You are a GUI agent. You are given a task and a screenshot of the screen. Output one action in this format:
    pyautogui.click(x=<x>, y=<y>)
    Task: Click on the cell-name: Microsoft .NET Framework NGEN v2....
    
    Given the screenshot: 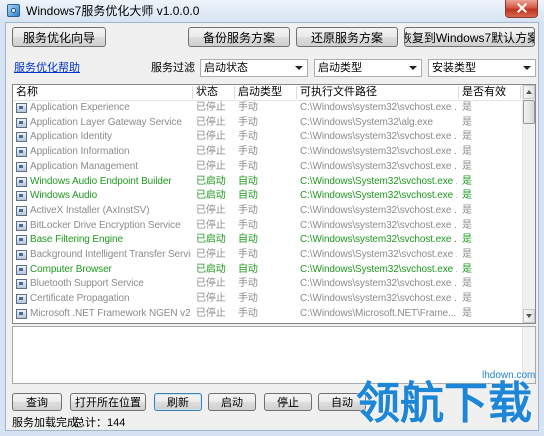 What is the action you would take?
    pyautogui.click(x=110, y=313)
    